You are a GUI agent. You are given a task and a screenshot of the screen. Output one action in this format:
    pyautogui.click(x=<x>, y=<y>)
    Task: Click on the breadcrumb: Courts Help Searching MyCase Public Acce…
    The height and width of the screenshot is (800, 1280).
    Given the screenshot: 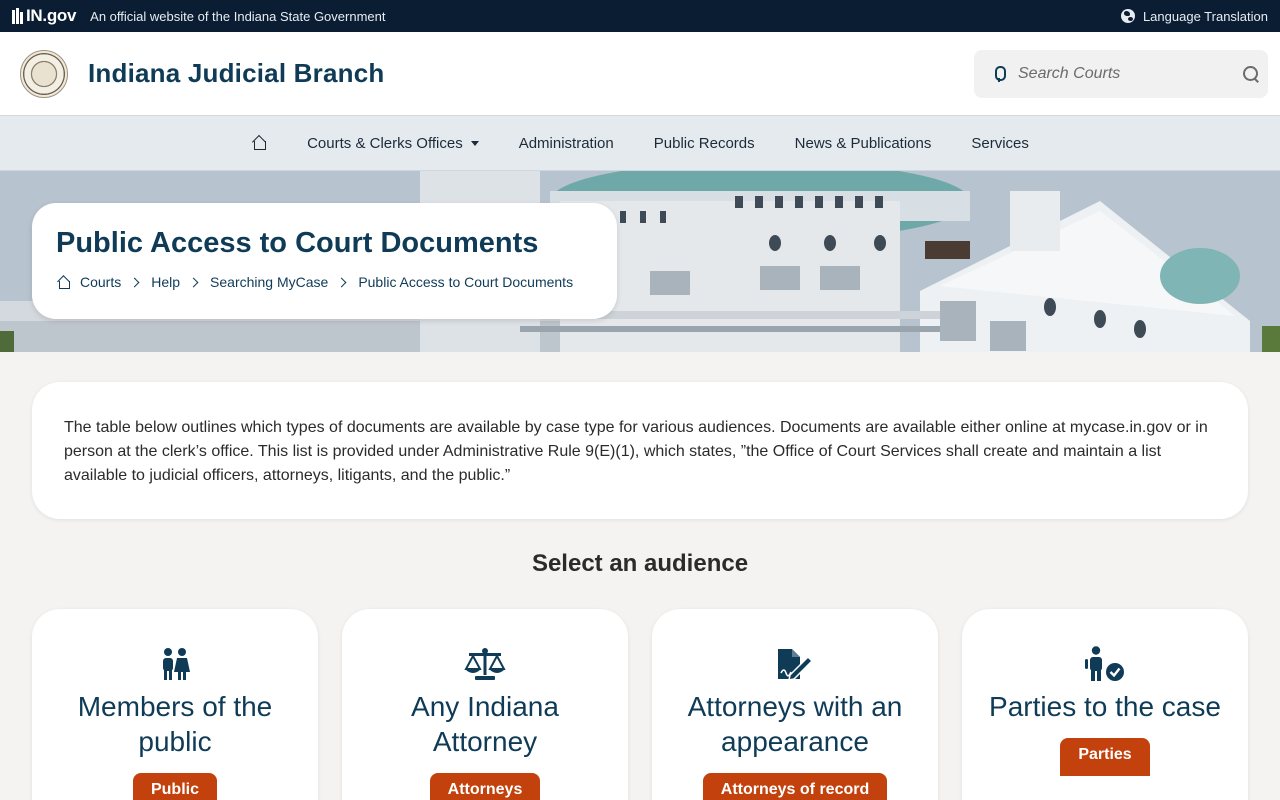 What is the action you would take?
    pyautogui.click(x=324, y=282)
    